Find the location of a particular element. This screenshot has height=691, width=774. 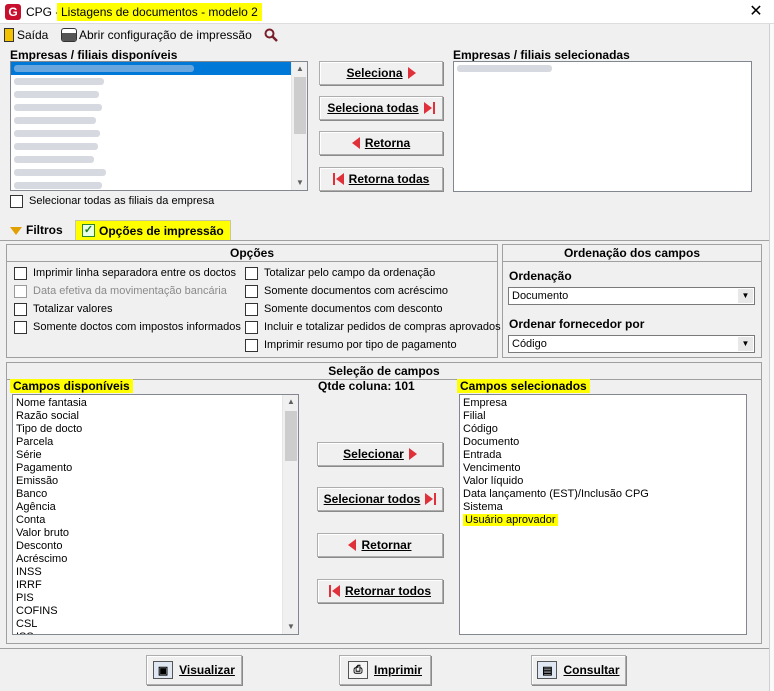

selected-field-item: Sistema is located at coordinates (603, 507).